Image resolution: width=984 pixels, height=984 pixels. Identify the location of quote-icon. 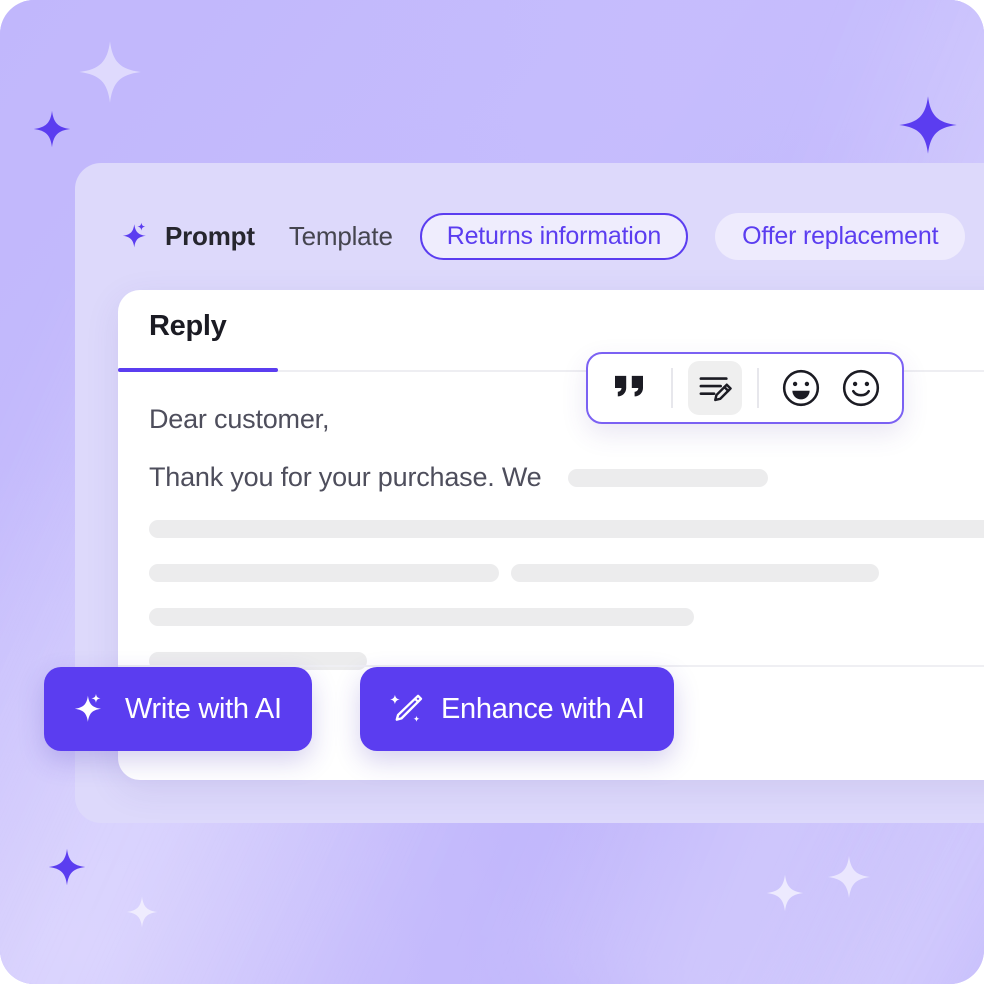
(629, 388).